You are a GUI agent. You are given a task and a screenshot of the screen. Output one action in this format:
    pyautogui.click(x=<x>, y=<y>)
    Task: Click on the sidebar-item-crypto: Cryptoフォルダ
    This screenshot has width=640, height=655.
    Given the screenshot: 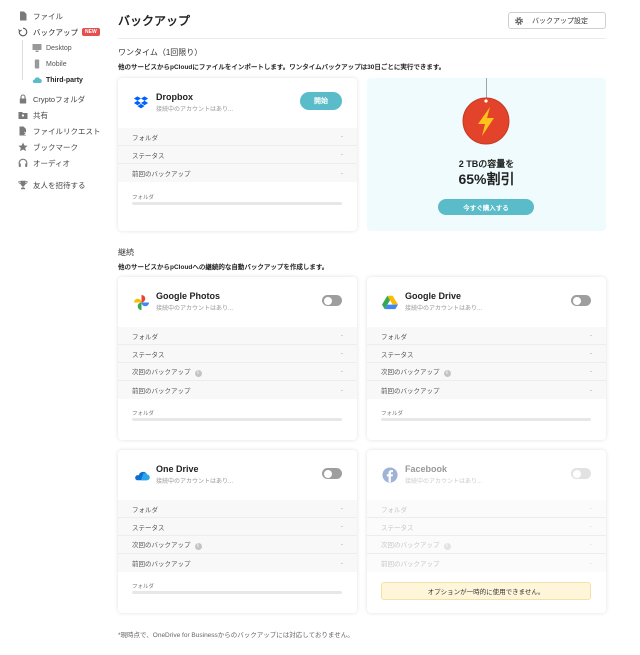 What is the action you would take?
    pyautogui.click(x=51, y=99)
    